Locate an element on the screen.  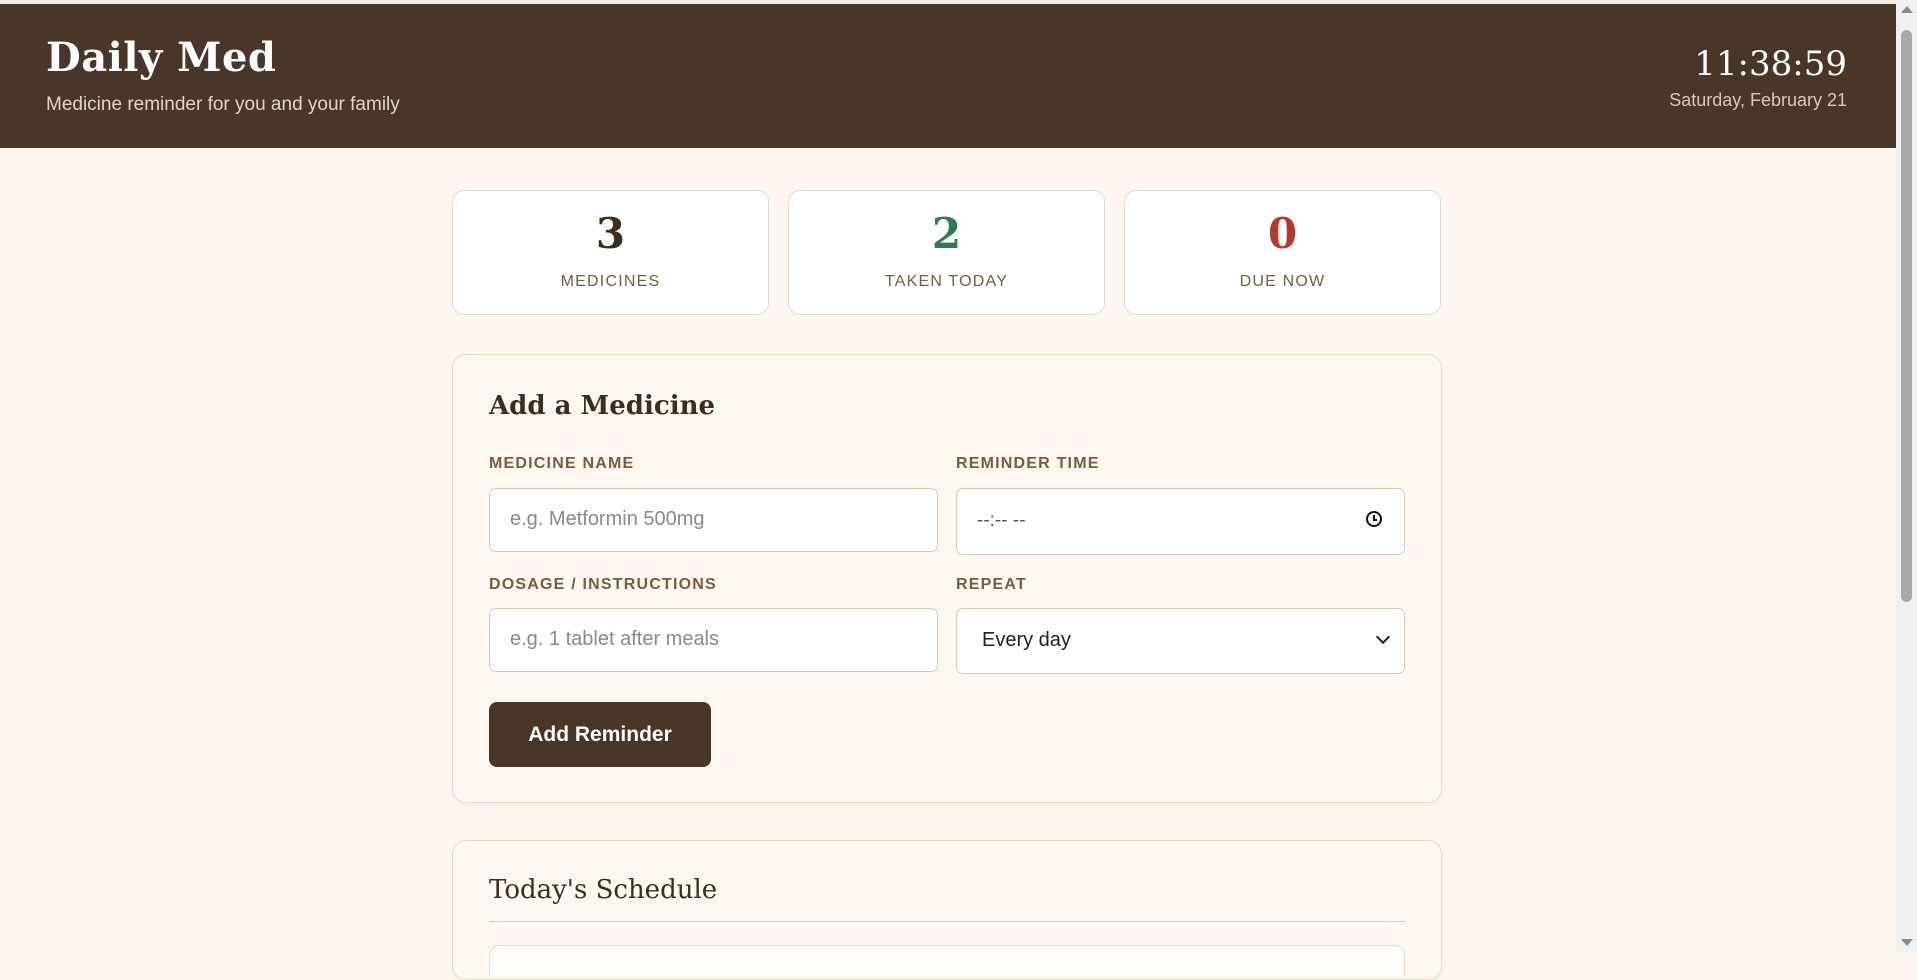
dosage-input: e.g. 1 tablet after meals is located at coordinates (713, 640).